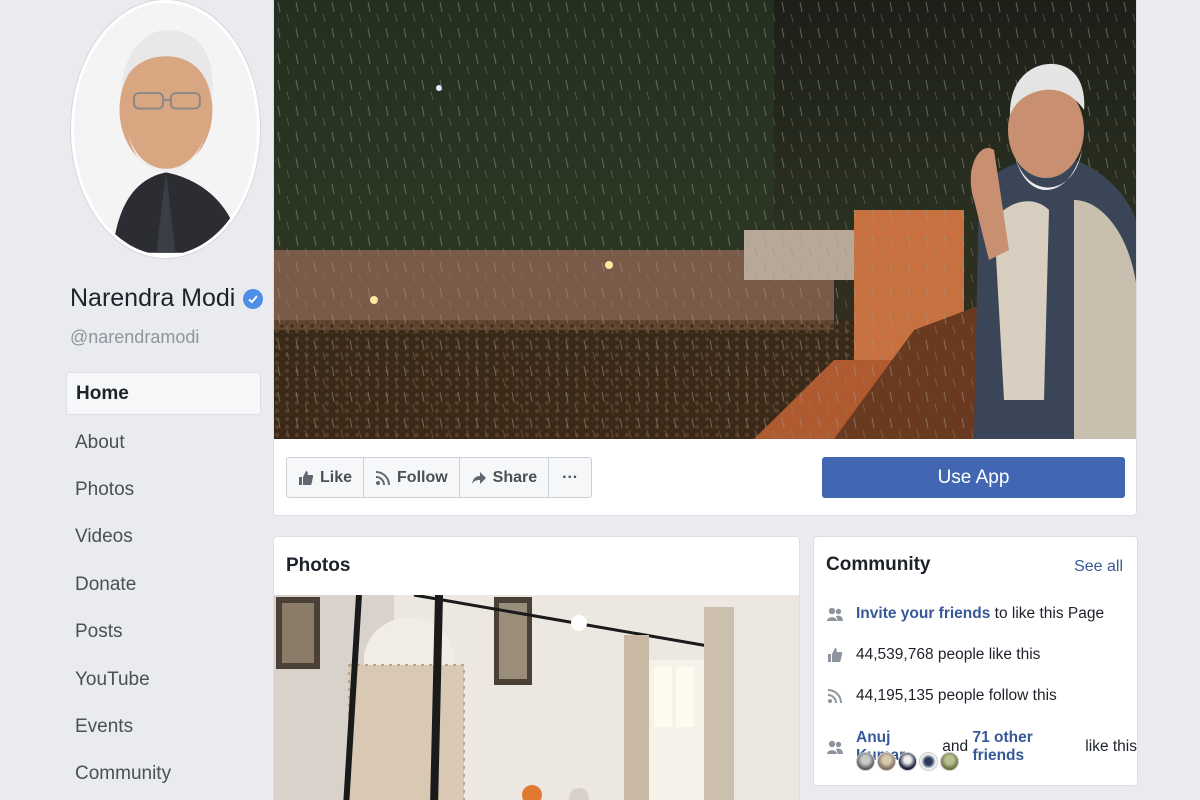 Image resolution: width=1200 pixels, height=800 pixels. What do you see at coordinates (163, 442) in the screenshot?
I see `nav-item-about: About` at bounding box center [163, 442].